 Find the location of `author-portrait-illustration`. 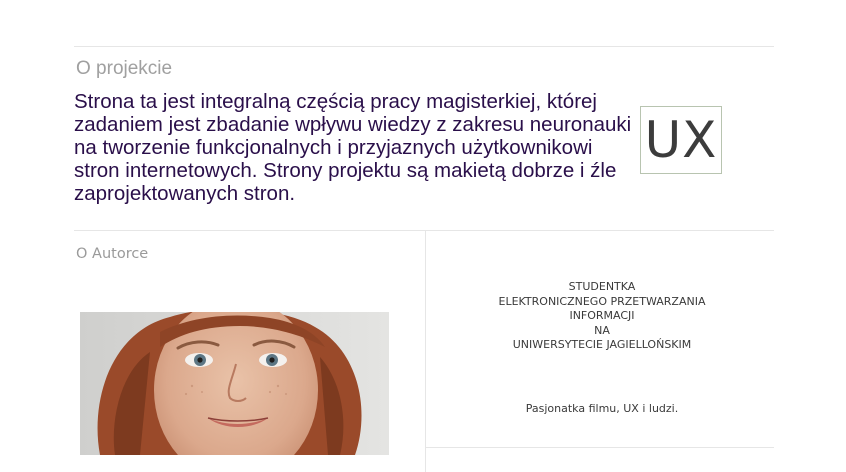

author-portrait-illustration is located at coordinates (234, 383).